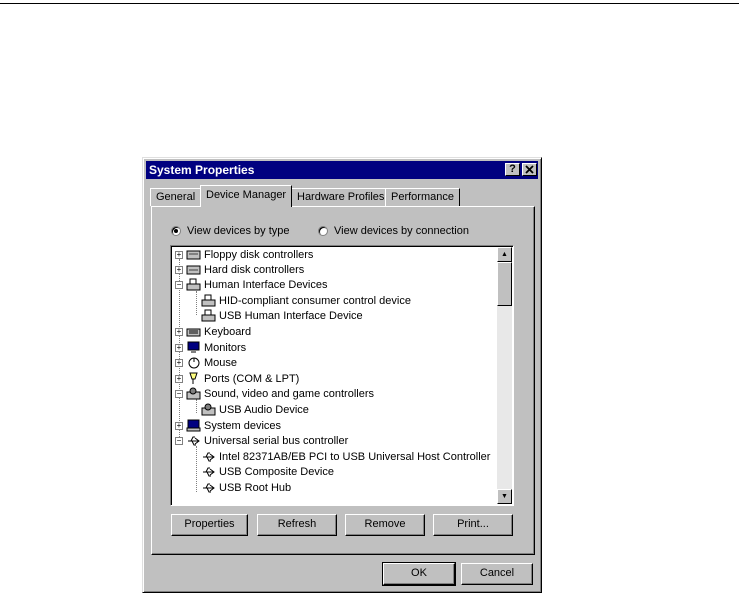 Image resolution: width=739 pixels, height=594 pixels. Describe the element at coordinates (254, 269) in the screenshot. I see `tree-item-label: Hard disk controllers` at that location.